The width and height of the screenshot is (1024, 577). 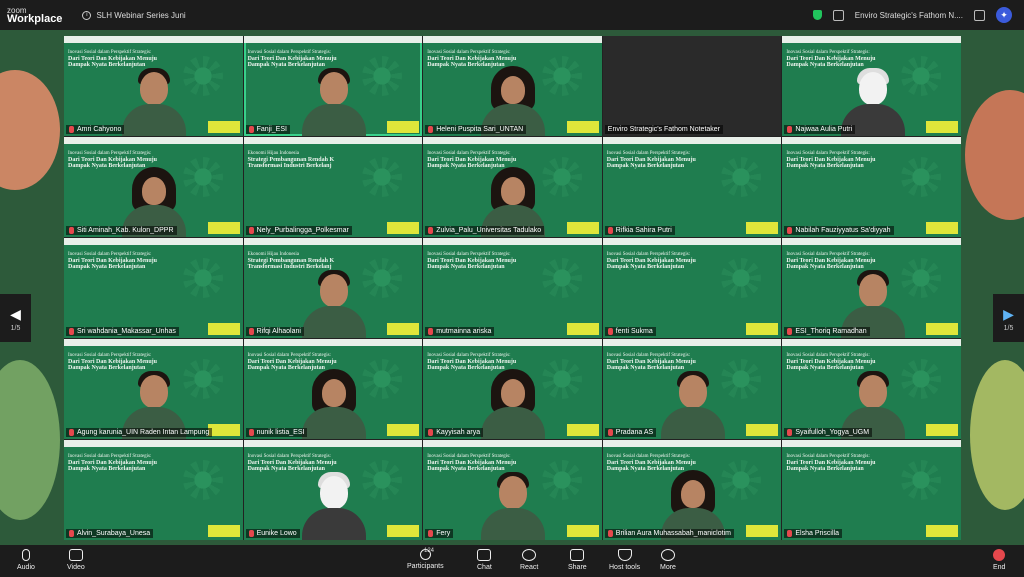 What do you see at coordinates (624, 560) in the screenshot?
I see `host-tools-button: Host tools` at bounding box center [624, 560].